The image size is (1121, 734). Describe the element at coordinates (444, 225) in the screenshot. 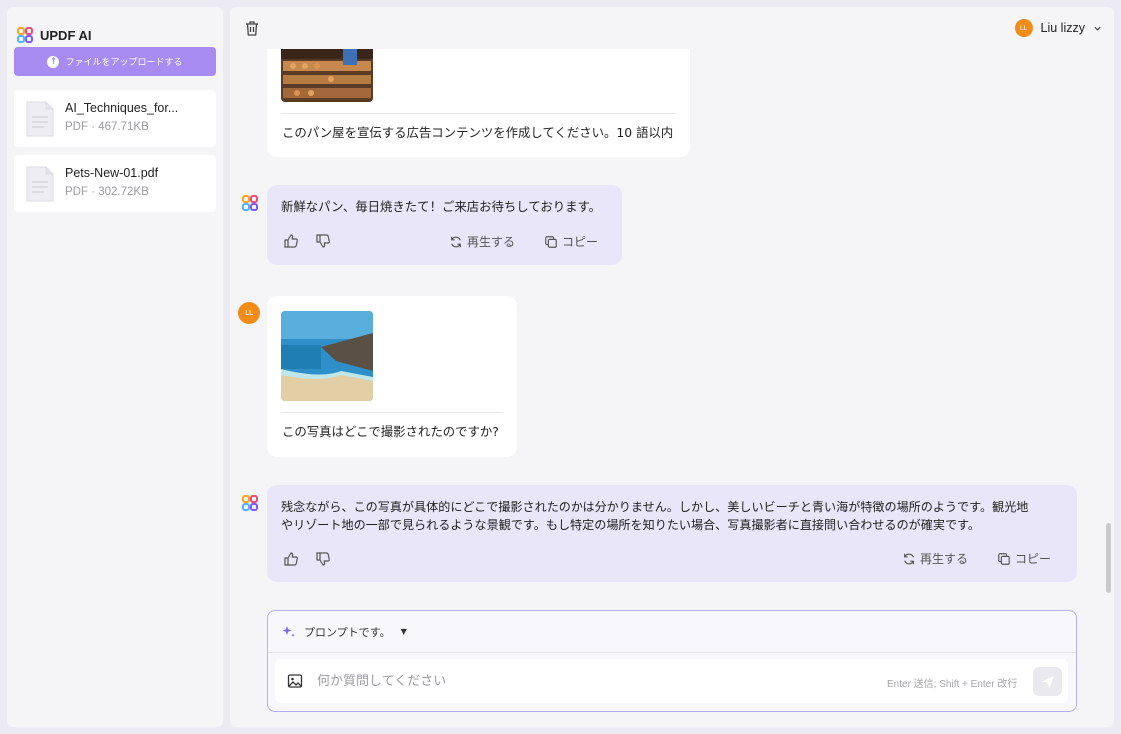

I see `ai-message: 新鮮なパン、毎日焼きたて！ご来店お待ちしております。 再生する コピー` at that location.